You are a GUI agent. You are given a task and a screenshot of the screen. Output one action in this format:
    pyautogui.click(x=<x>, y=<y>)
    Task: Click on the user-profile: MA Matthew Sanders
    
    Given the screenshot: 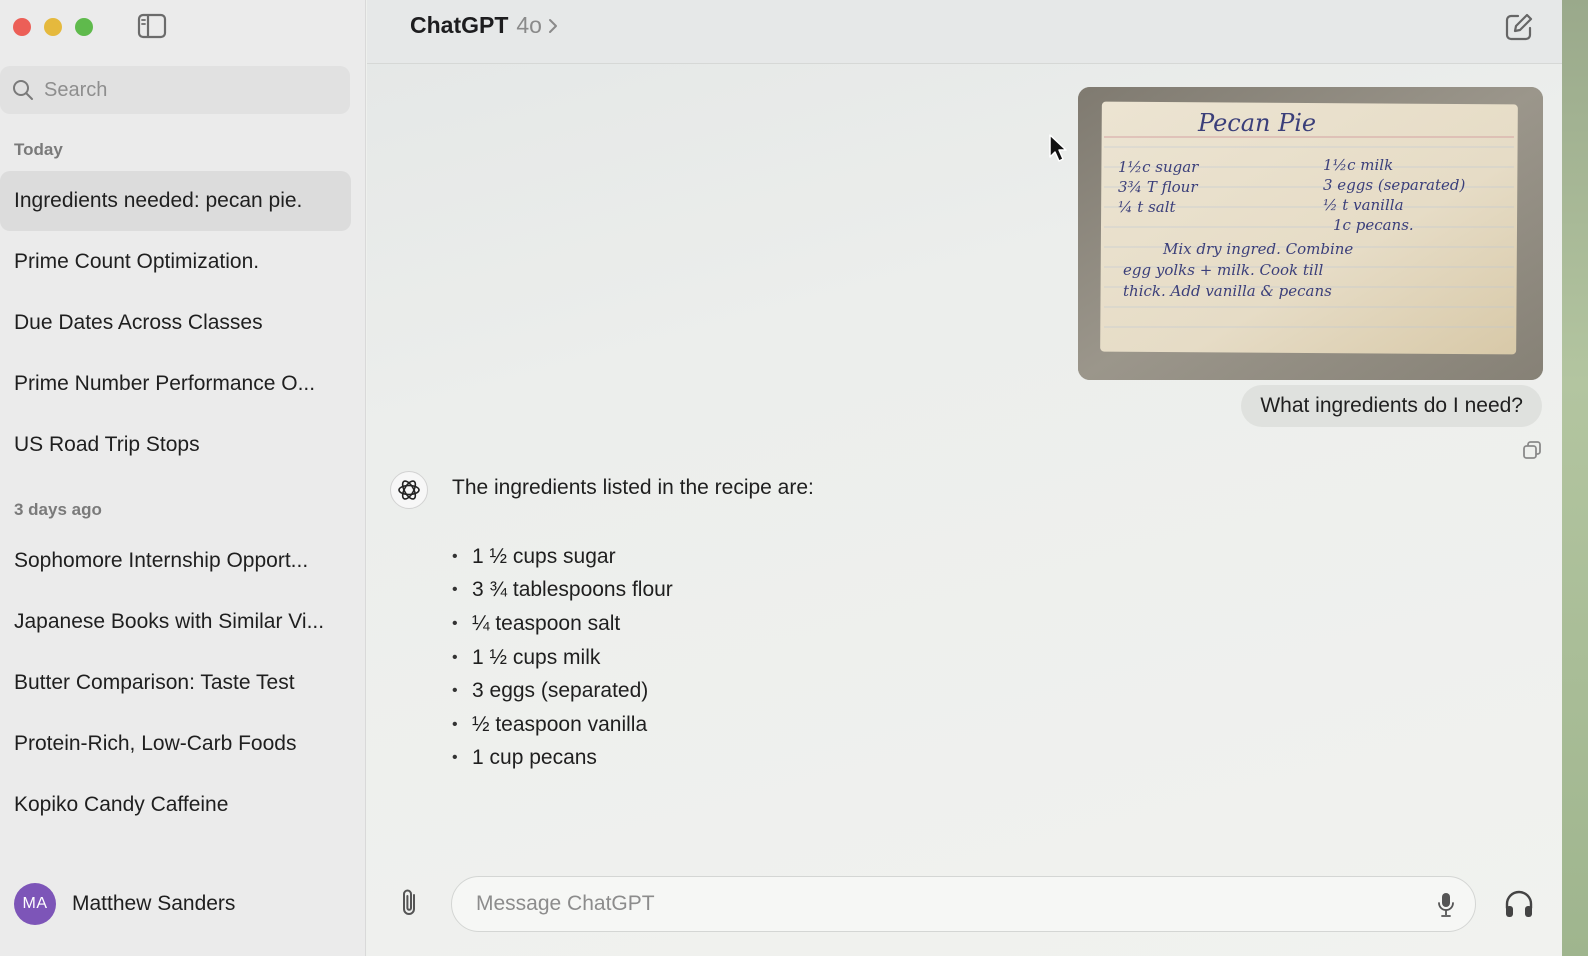 What is the action you would take?
    pyautogui.click(x=124, y=904)
    